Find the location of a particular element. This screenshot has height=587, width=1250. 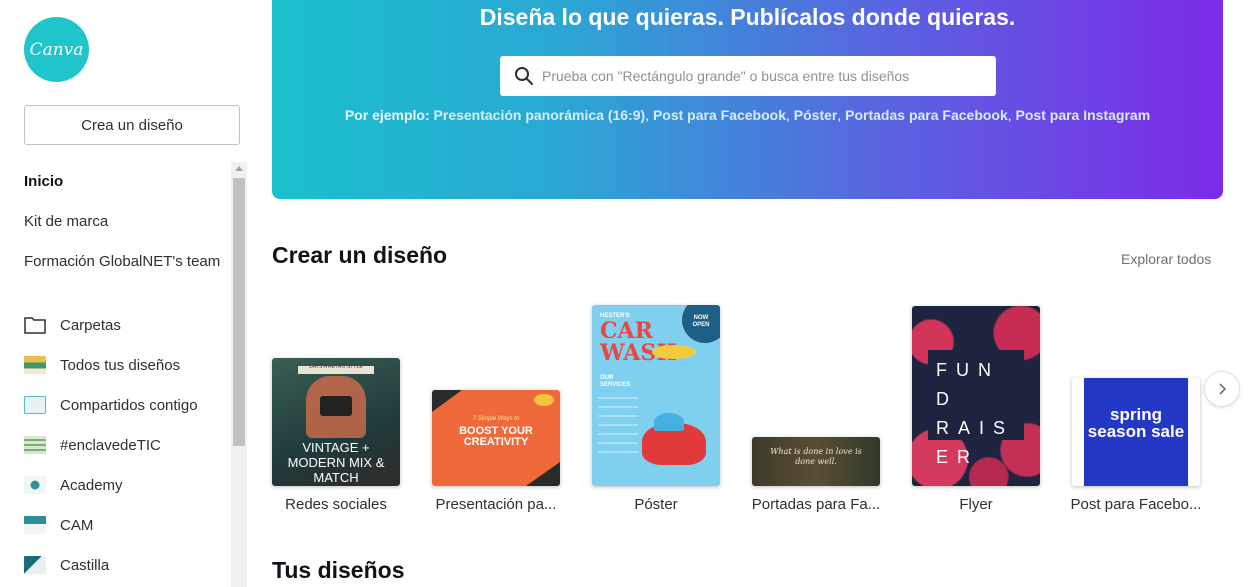

canva-logo: Canva is located at coordinates (56, 49).